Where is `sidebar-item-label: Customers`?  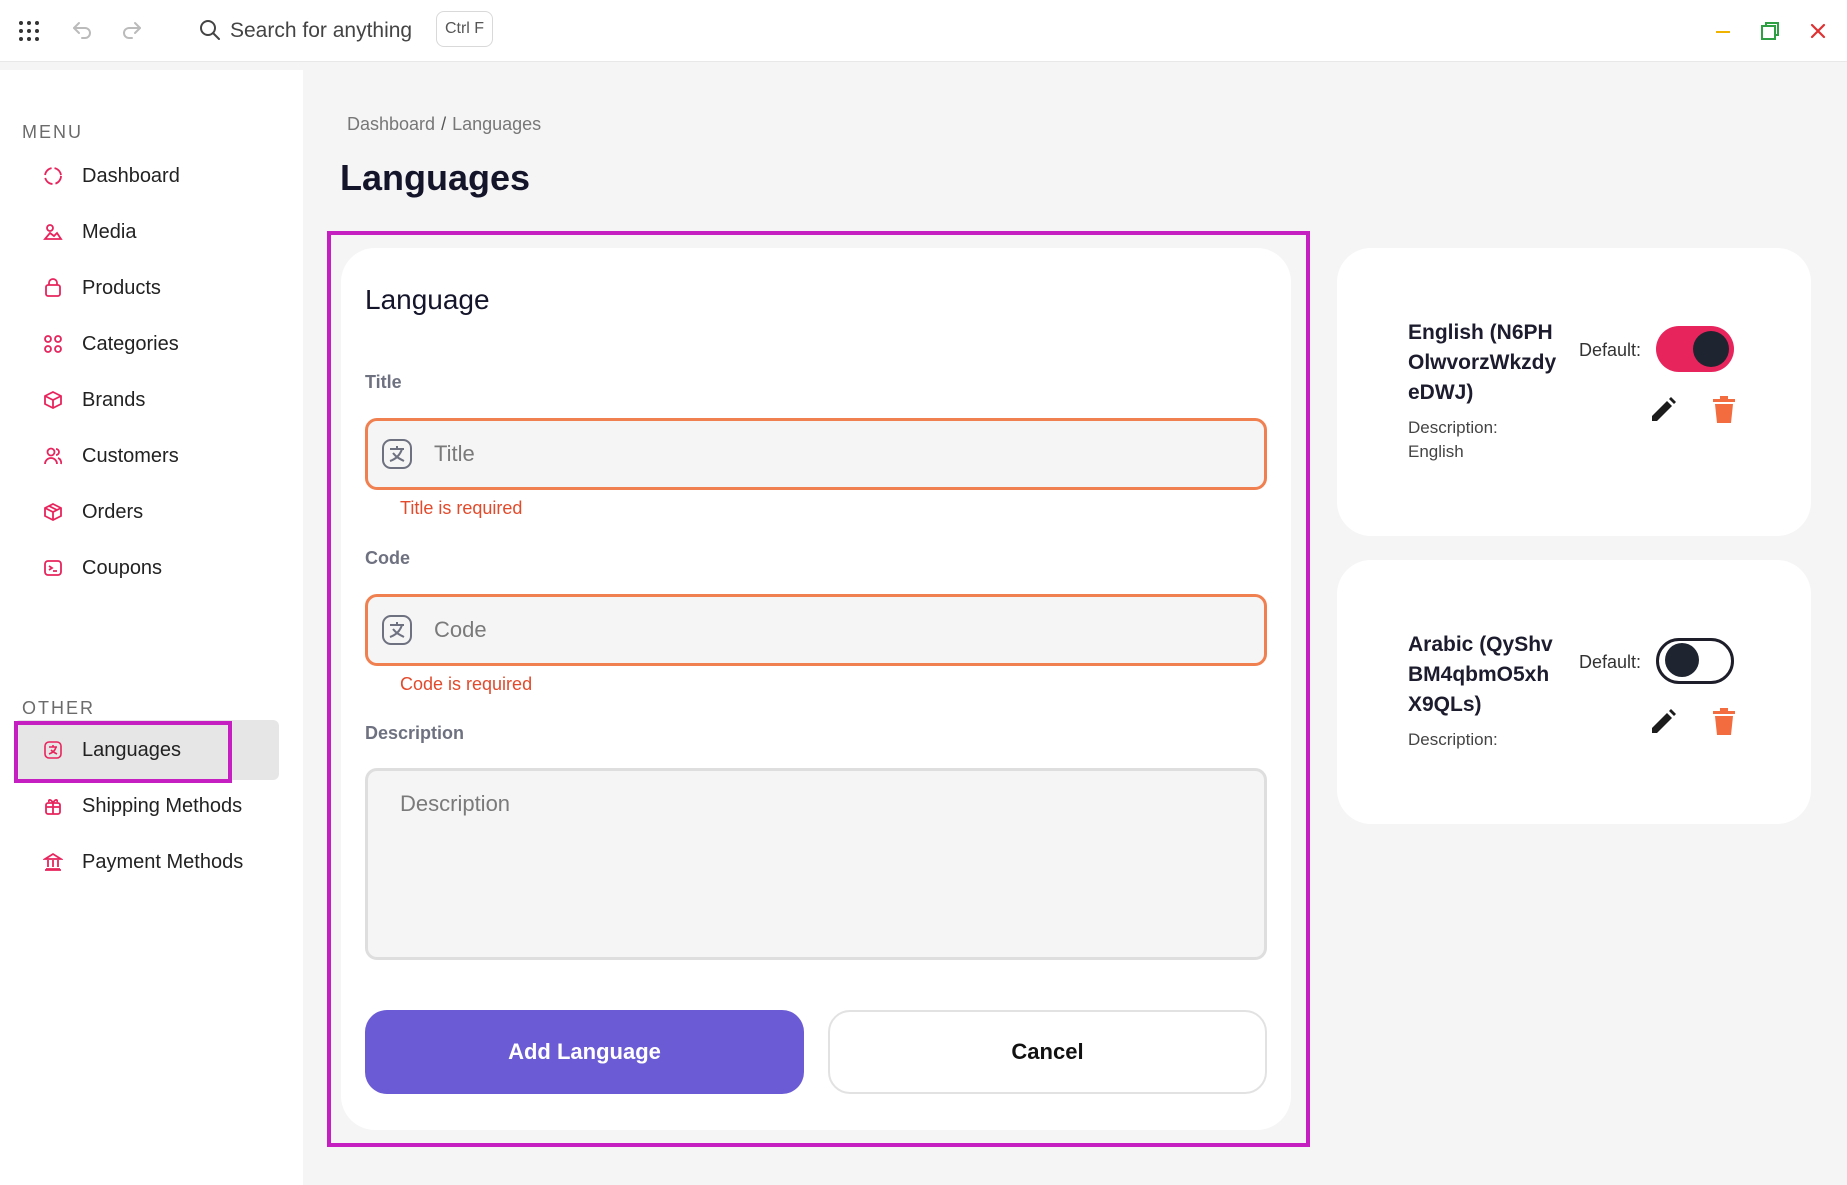
sidebar-item-label: Customers is located at coordinates (130, 455).